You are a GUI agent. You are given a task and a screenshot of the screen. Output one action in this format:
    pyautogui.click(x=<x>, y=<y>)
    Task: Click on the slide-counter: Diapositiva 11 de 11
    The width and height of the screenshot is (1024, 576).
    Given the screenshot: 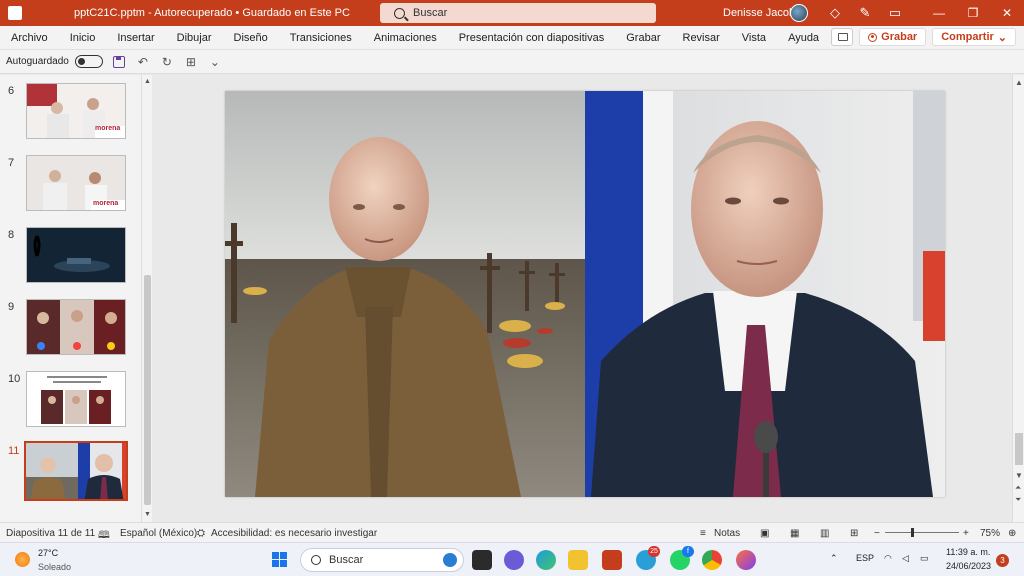 What is the action you would take?
    pyautogui.click(x=51, y=533)
    